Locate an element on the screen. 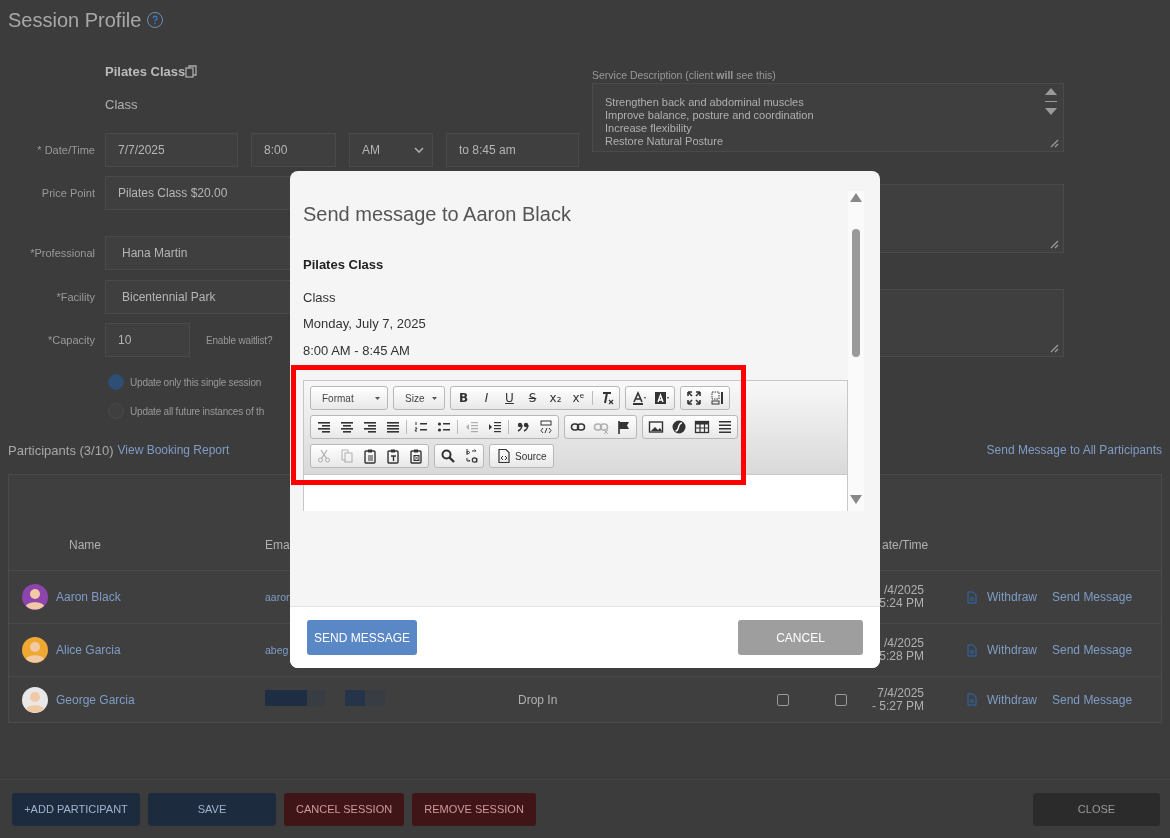 This screenshot has width=1170, height=838. paste-text-icon is located at coordinates (392, 456).